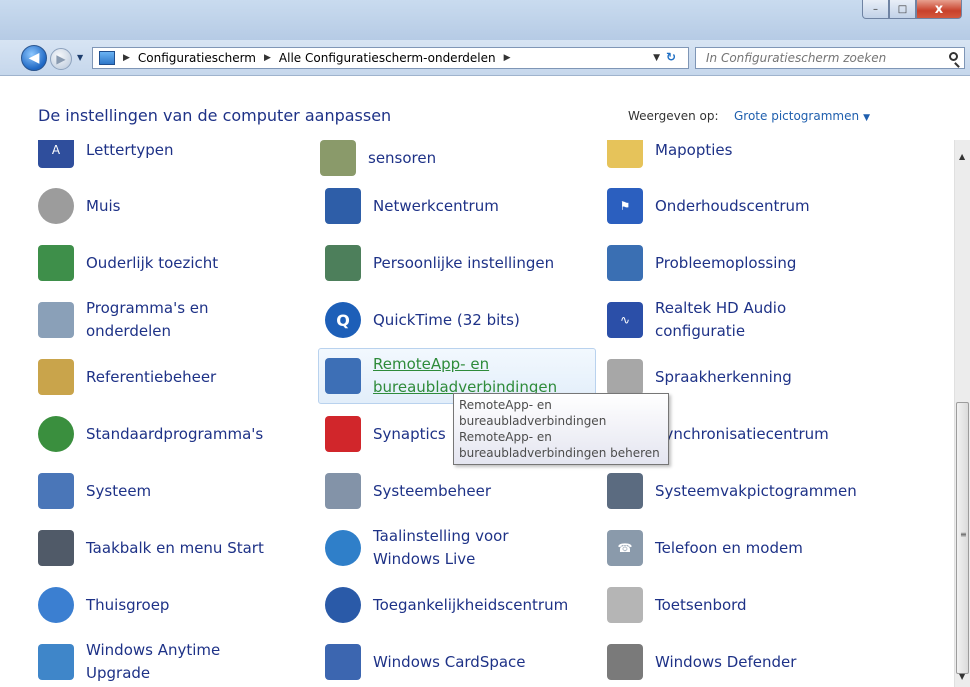 This screenshot has height=687, width=970. I want to click on item-phone-modem: ☎ Telefoon en modem, so click(705, 548).